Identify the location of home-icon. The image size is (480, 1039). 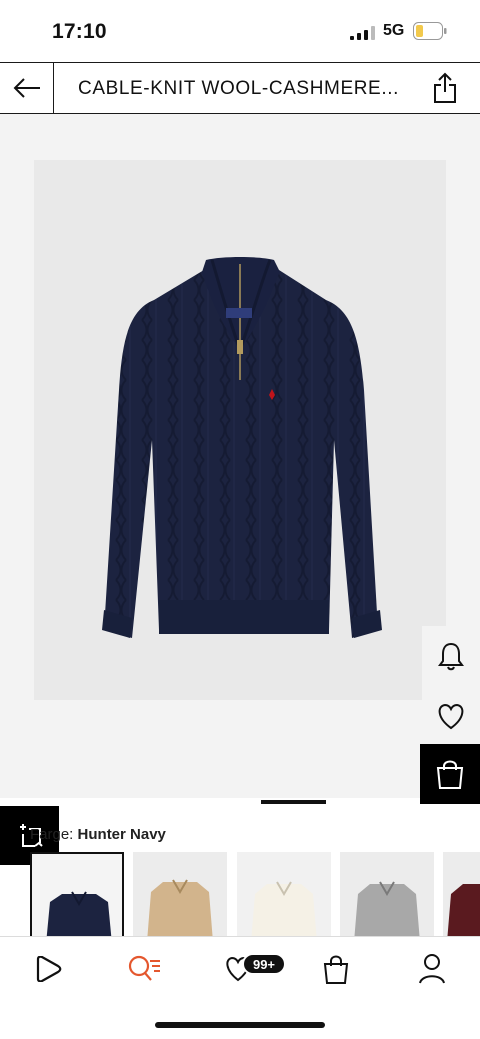
(49, 969).